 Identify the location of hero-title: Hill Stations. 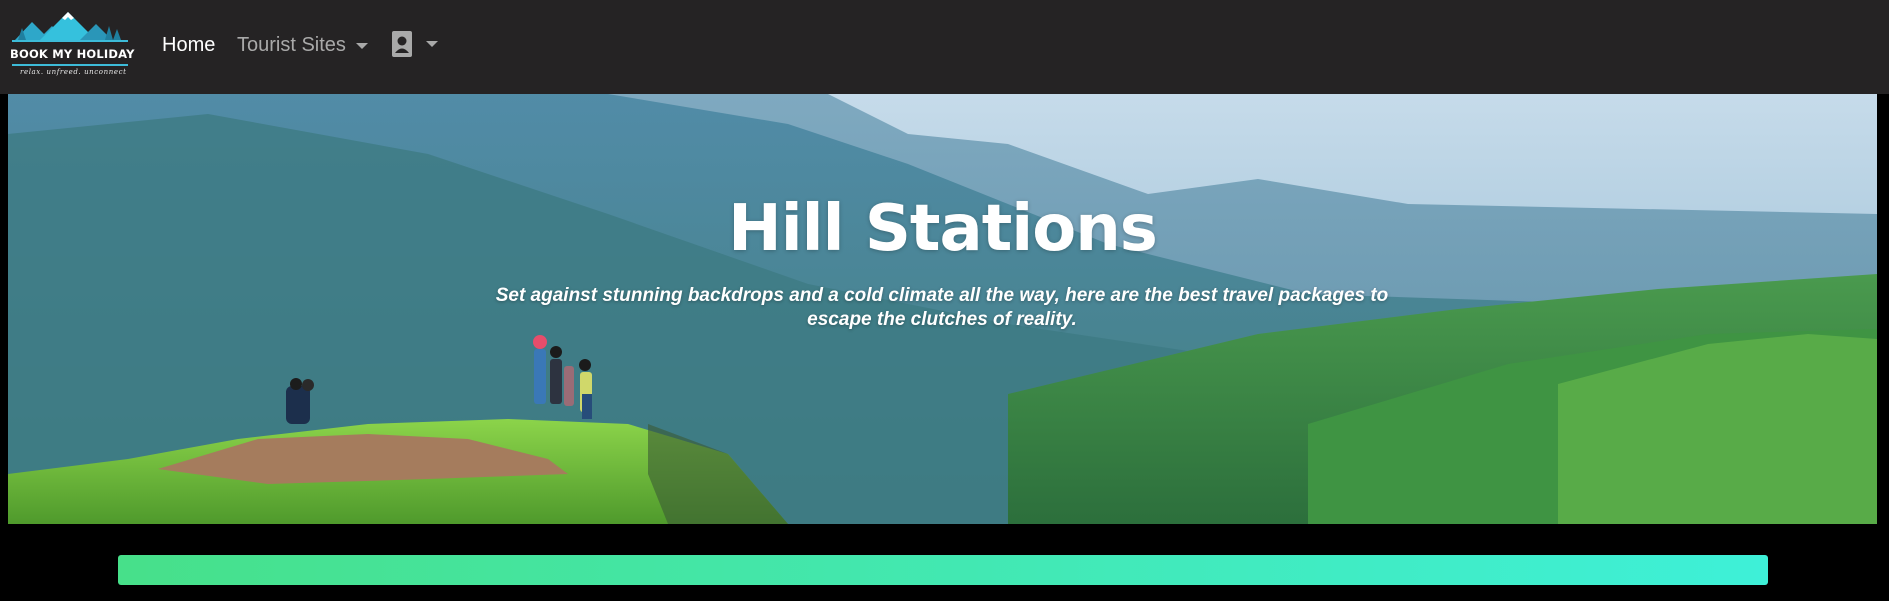
(943, 229).